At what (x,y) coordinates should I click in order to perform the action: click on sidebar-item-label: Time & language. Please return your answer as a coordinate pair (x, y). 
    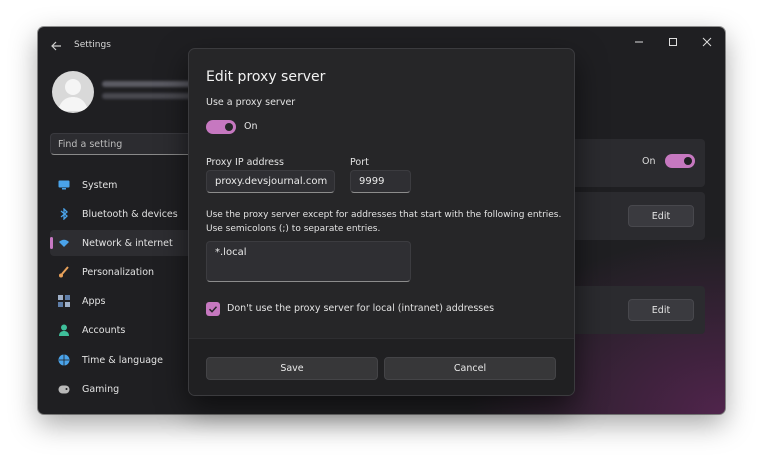
    Looking at the image, I should click on (122, 360).